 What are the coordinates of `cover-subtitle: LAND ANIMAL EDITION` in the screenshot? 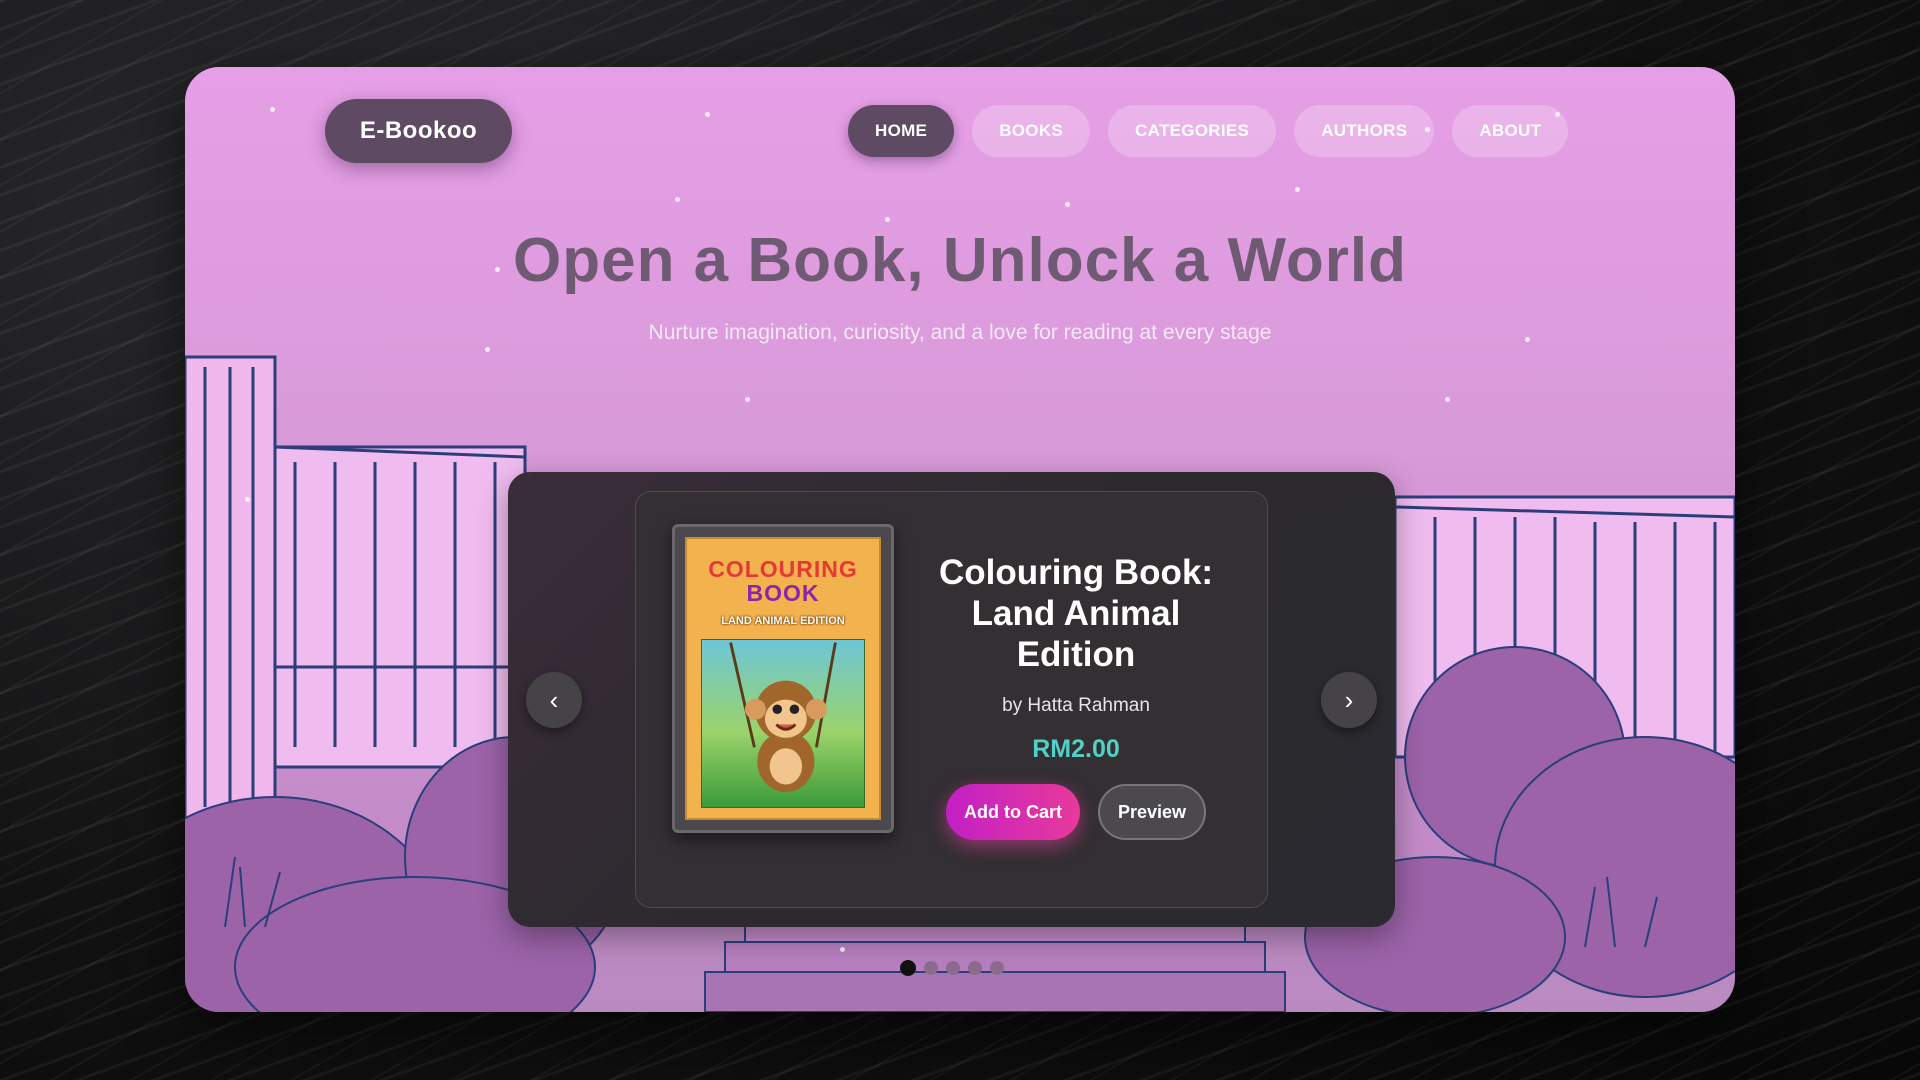 It's located at (783, 621).